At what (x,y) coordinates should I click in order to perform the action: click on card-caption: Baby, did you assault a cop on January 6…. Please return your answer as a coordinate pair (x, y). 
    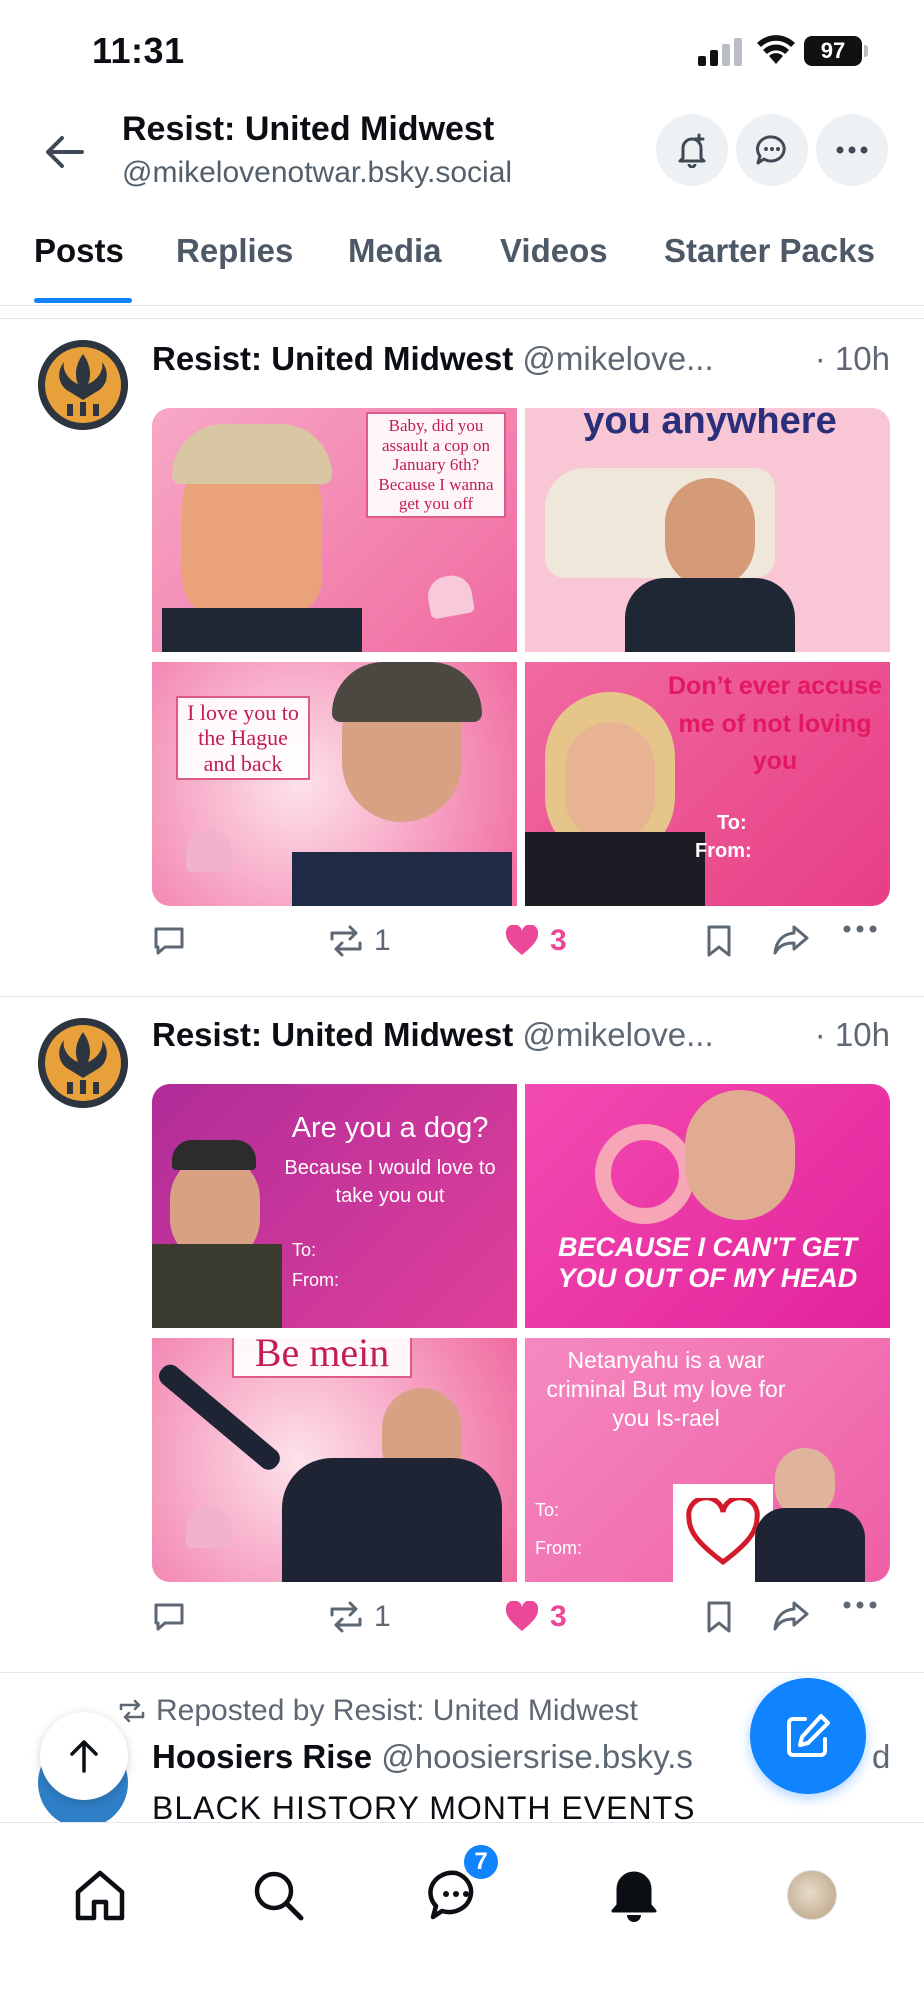
    Looking at the image, I should click on (436, 465).